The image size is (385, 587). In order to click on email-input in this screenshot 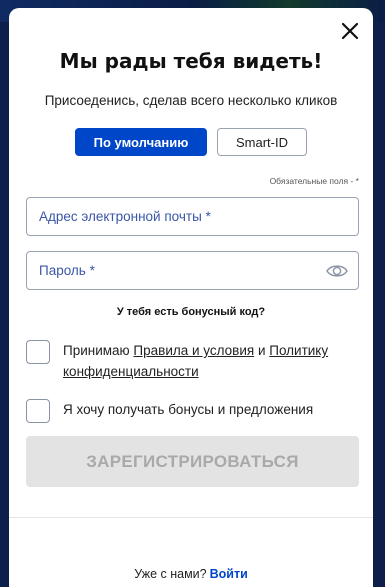, I will do `click(179, 216)`.